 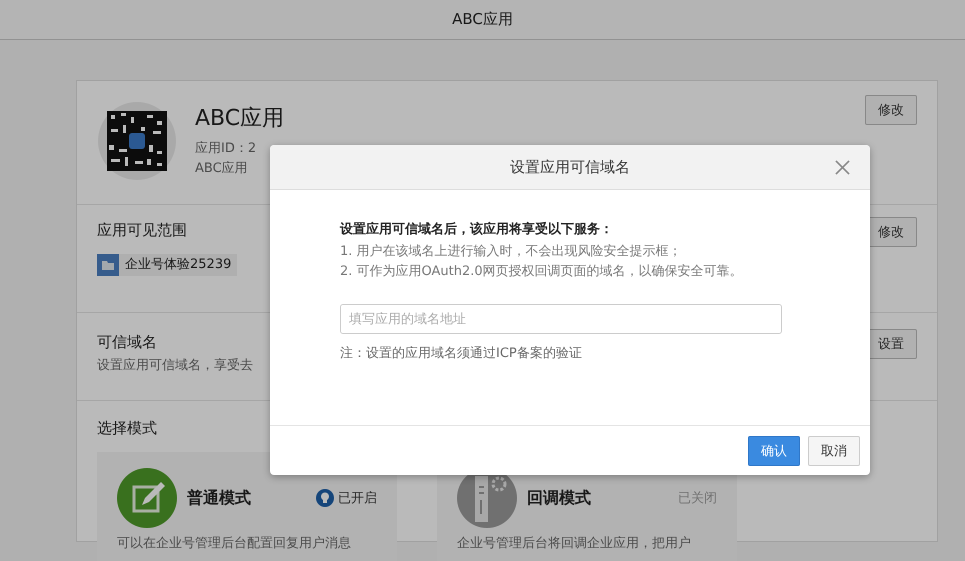 What do you see at coordinates (774, 451) in the screenshot?
I see `confirm-button: 确认` at bounding box center [774, 451].